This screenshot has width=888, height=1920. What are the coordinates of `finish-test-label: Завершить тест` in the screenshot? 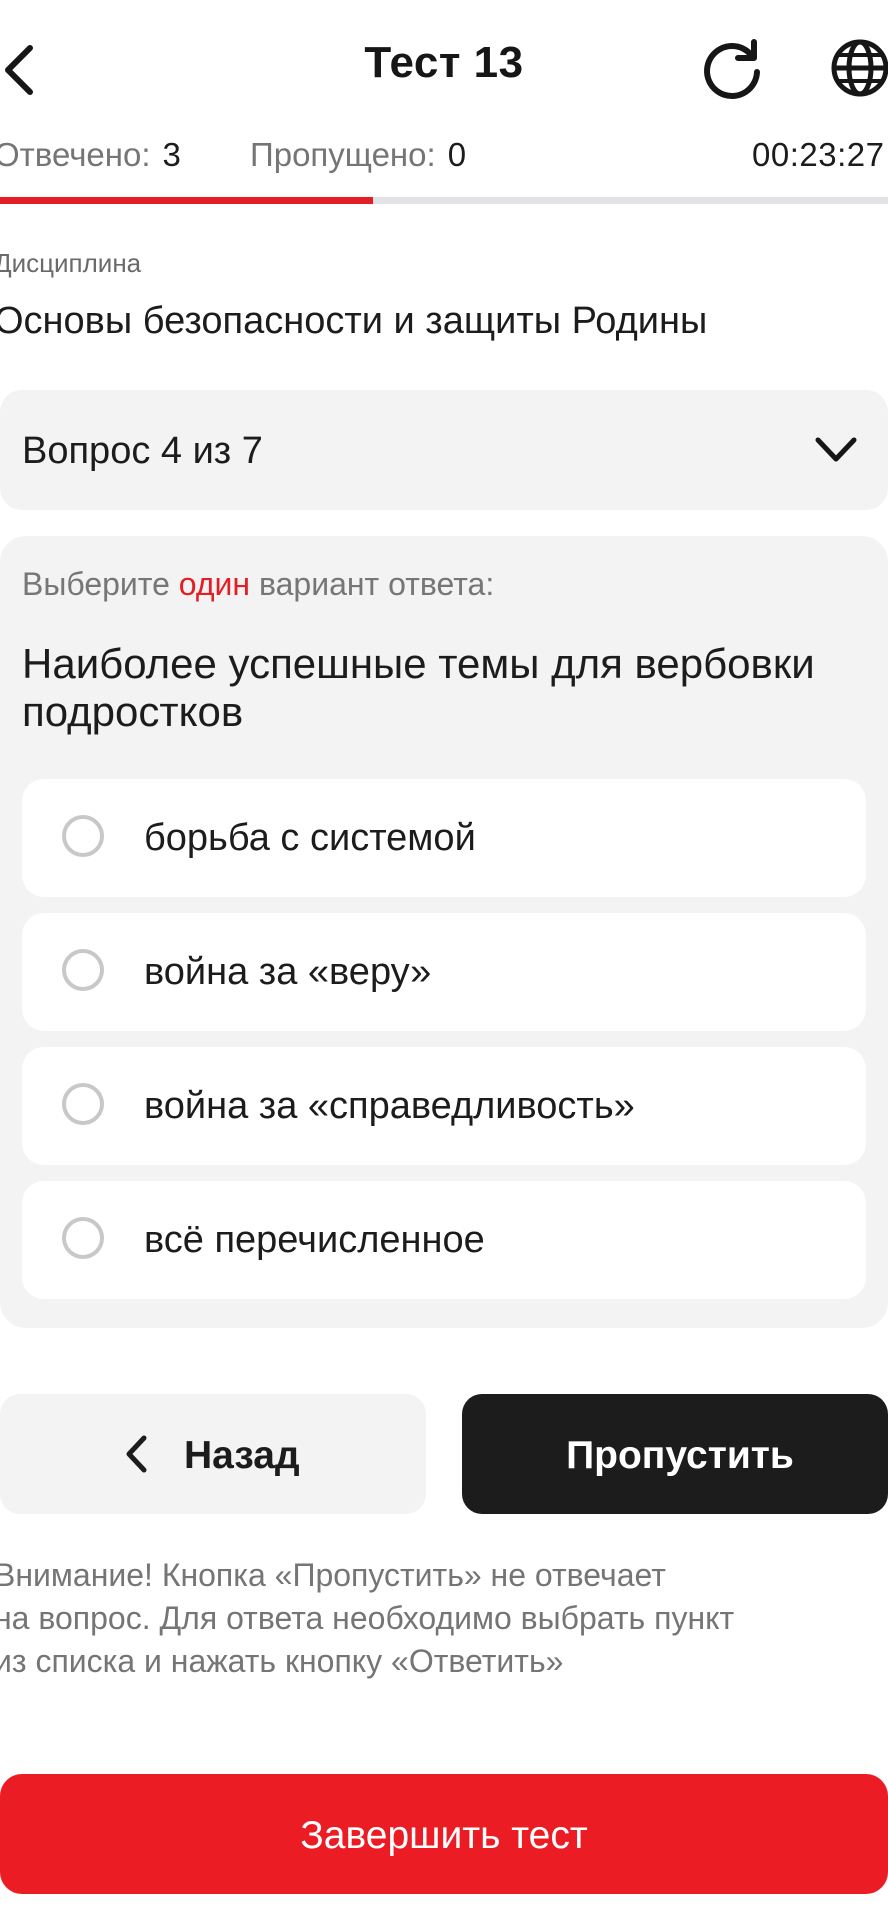 It's located at (444, 1835).